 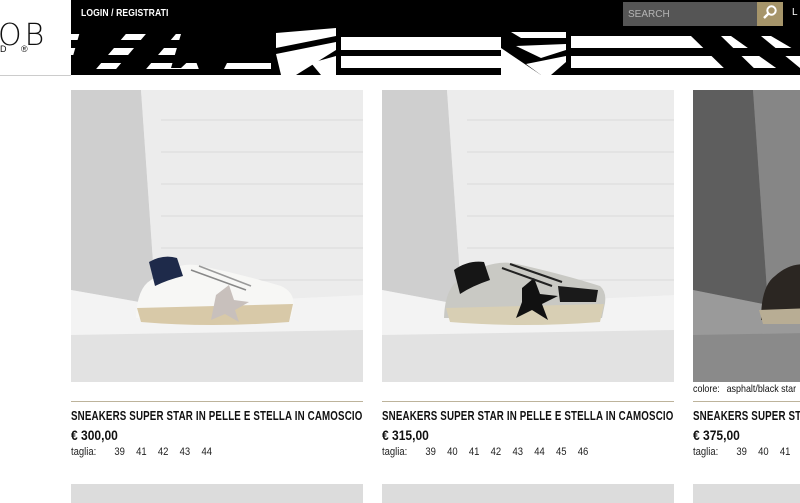 I want to click on color-value: asphalt/black star, so click(x=761, y=389).